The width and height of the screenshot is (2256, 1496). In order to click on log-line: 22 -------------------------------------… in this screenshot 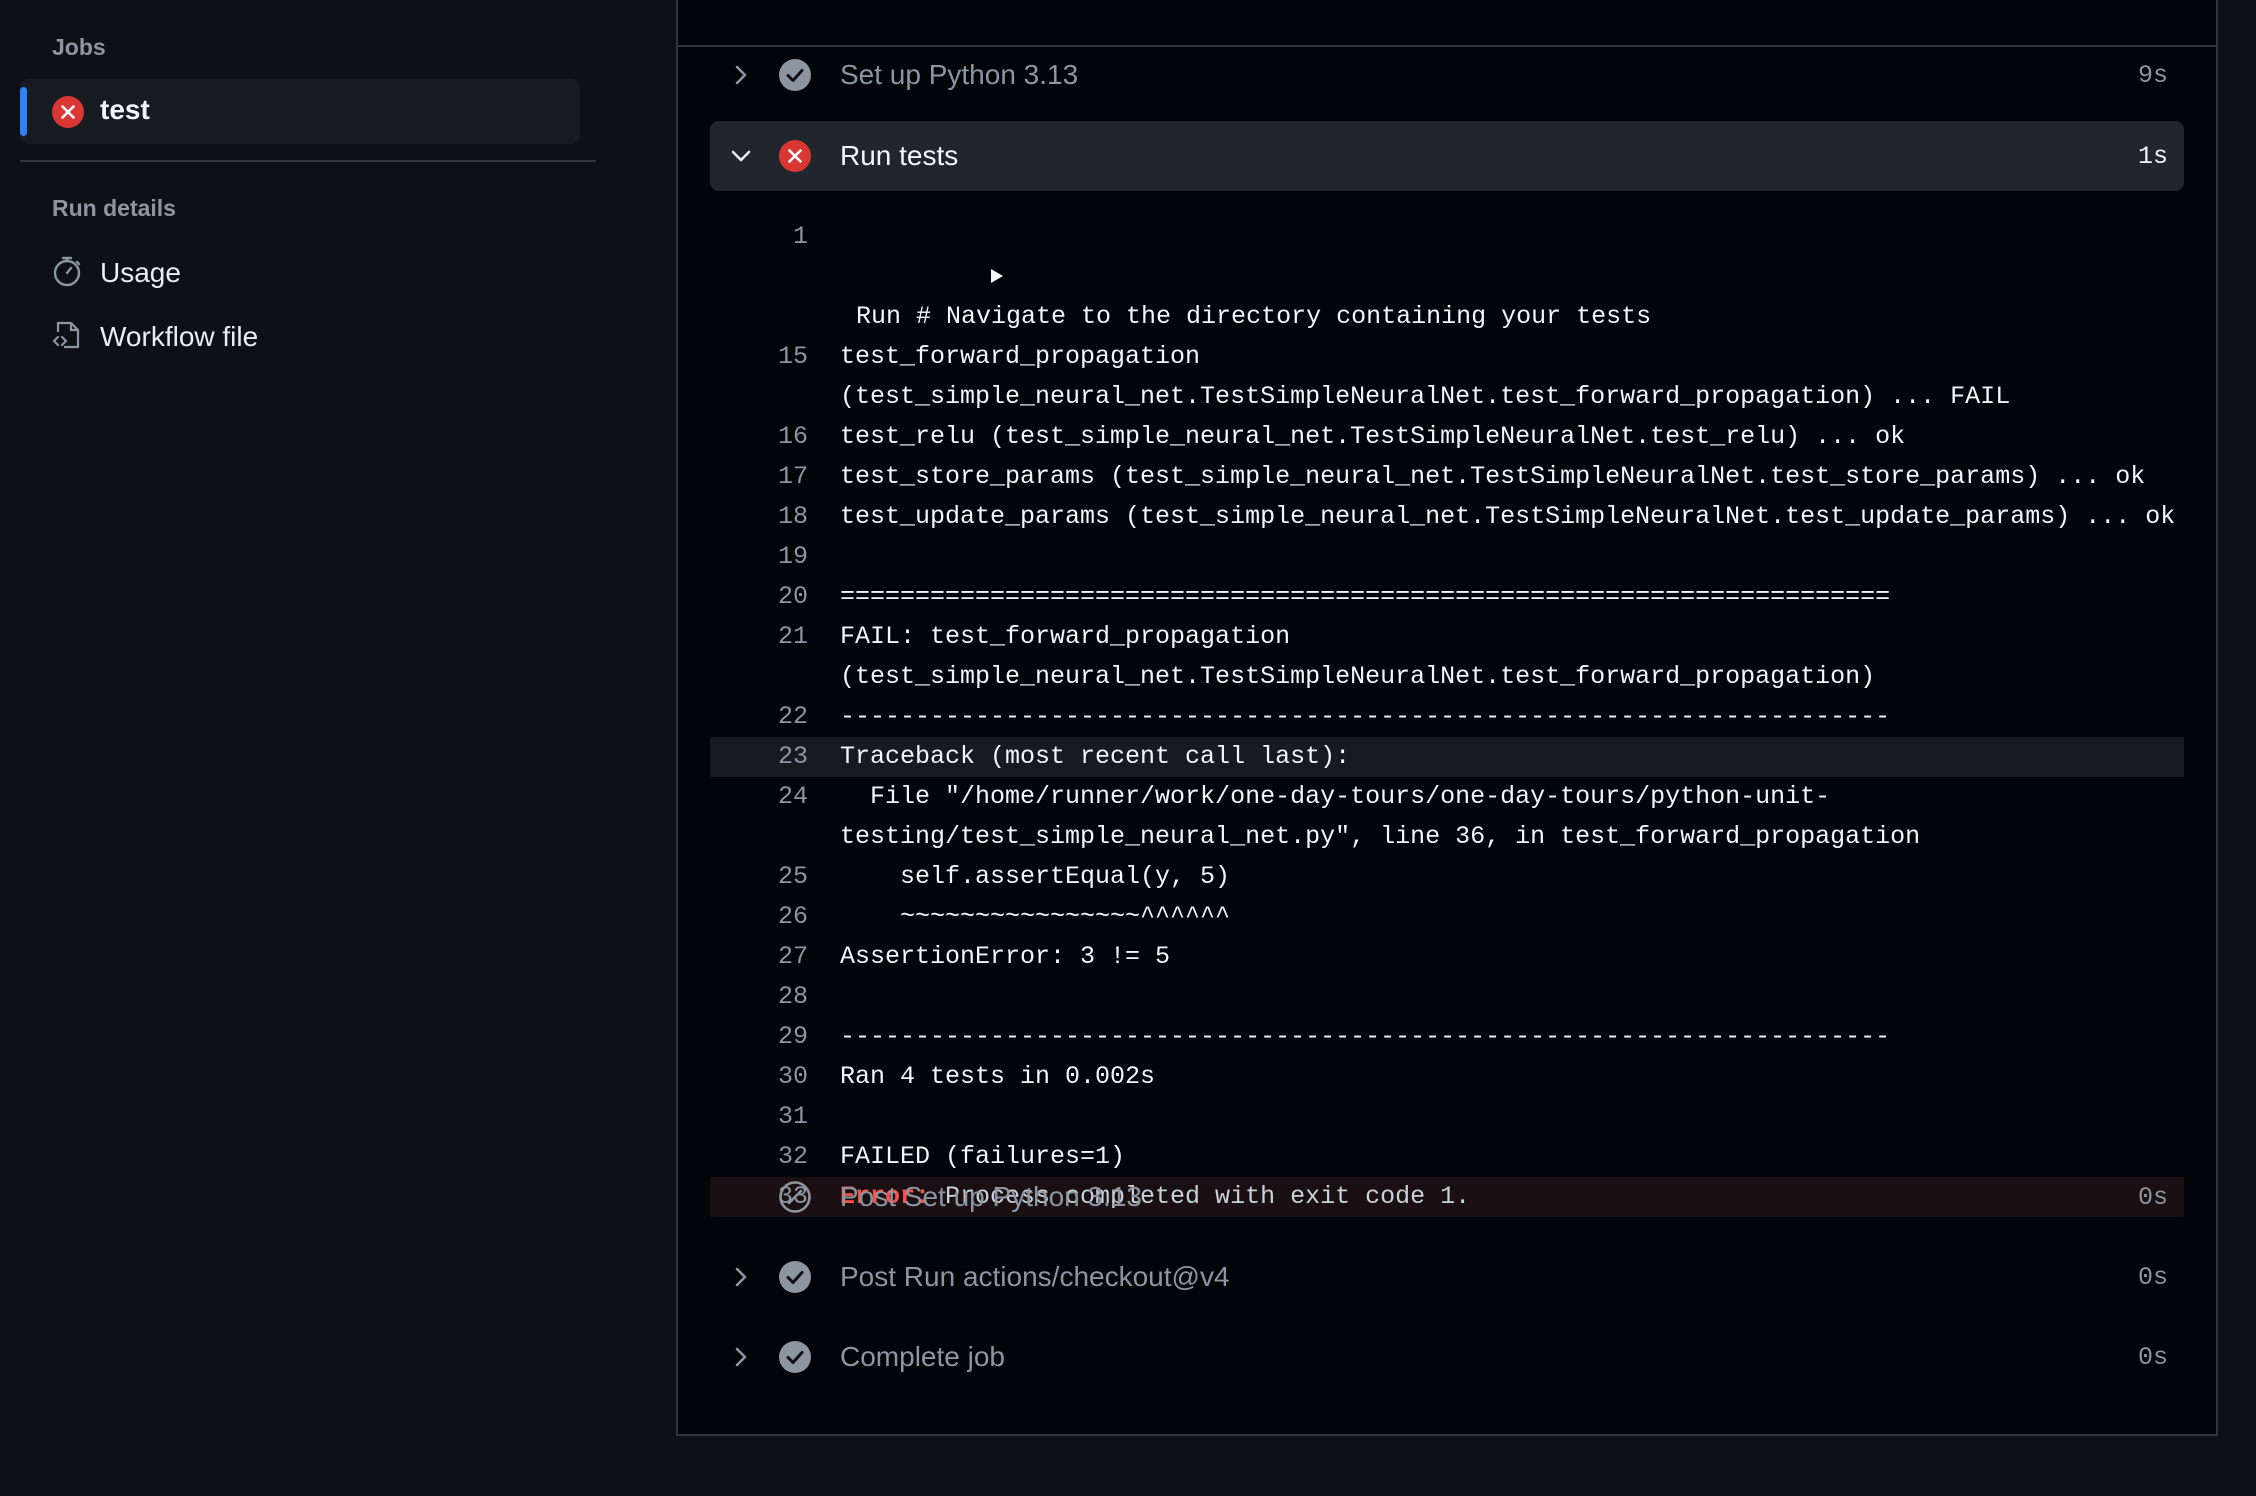, I will do `click(1447, 717)`.